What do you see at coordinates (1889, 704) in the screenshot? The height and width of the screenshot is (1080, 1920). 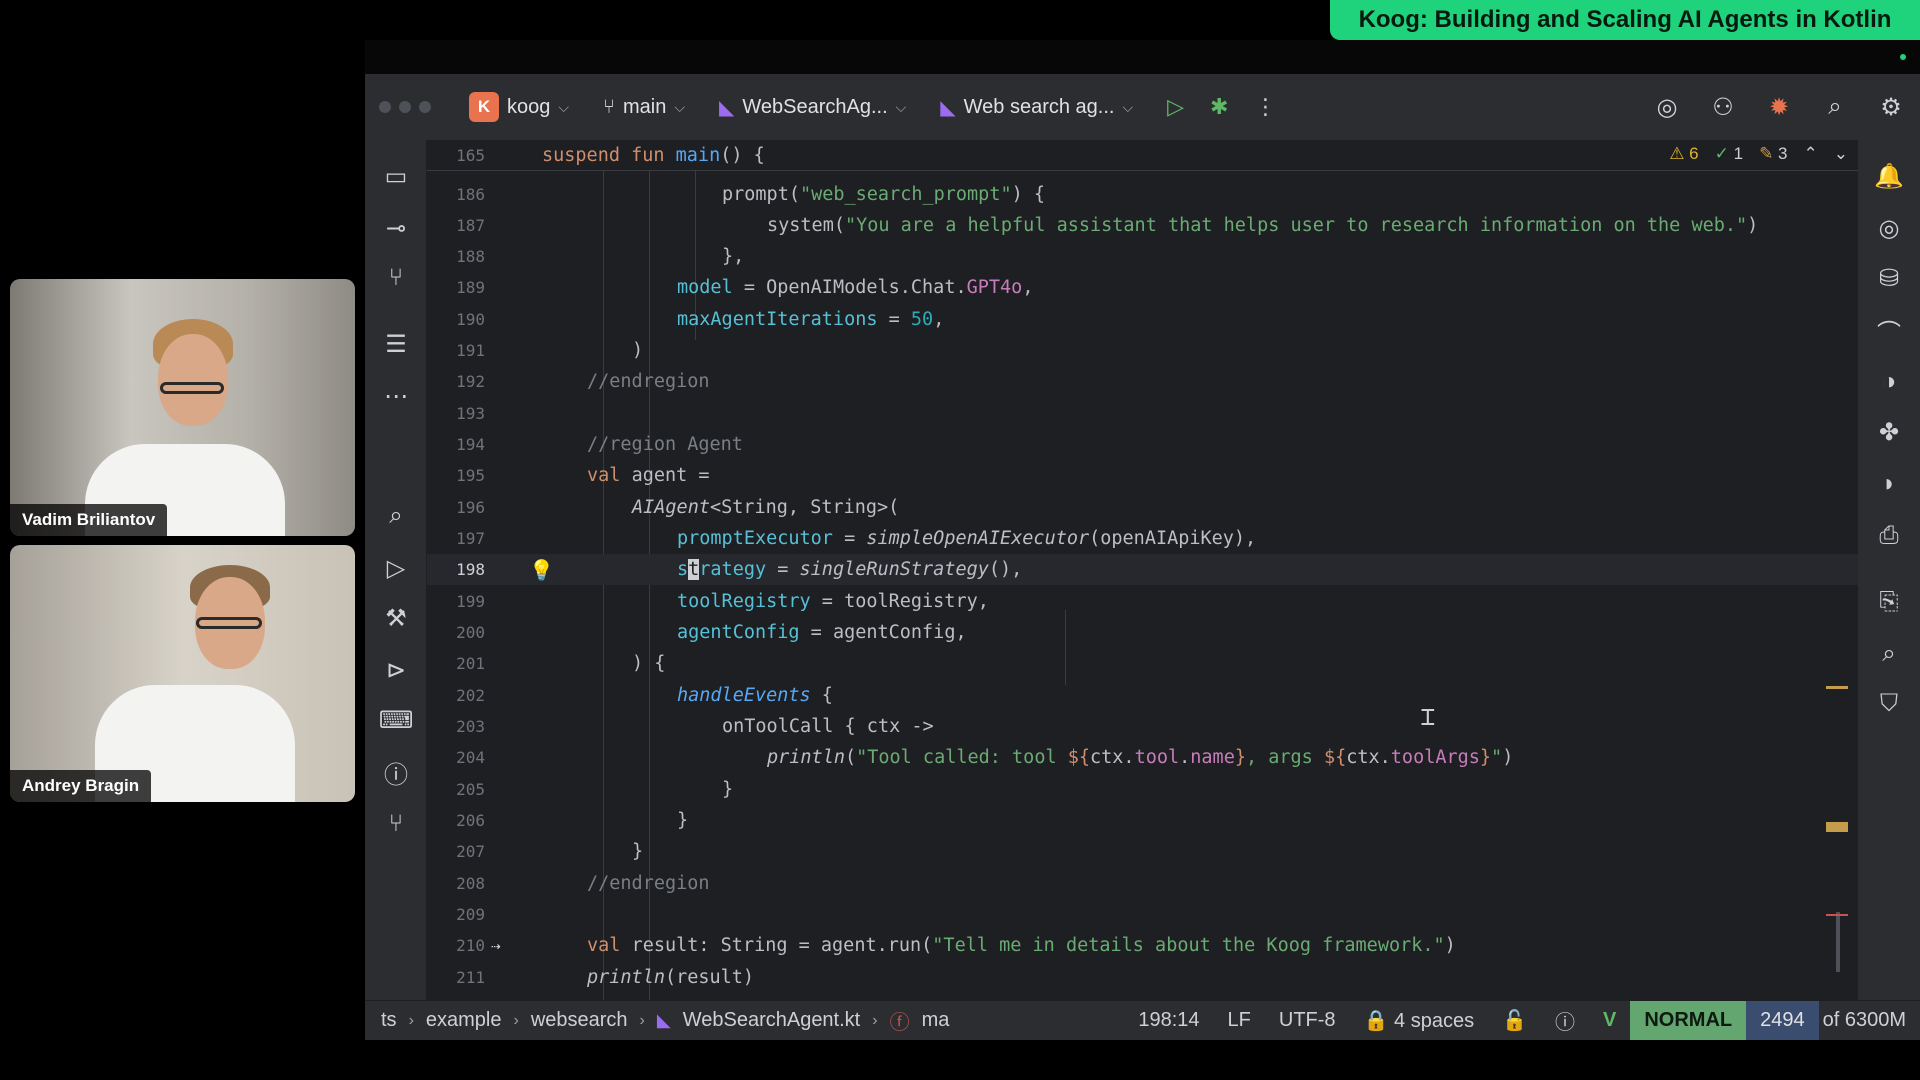 I see `shield-icon: ⛉` at bounding box center [1889, 704].